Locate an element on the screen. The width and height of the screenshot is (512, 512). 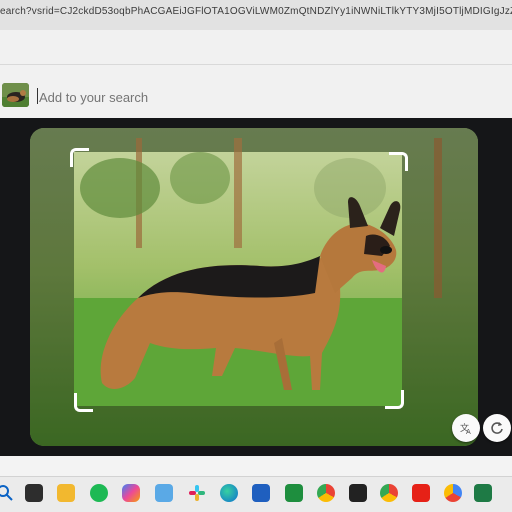
crop-handle-top-left is located at coordinates (79, 157).